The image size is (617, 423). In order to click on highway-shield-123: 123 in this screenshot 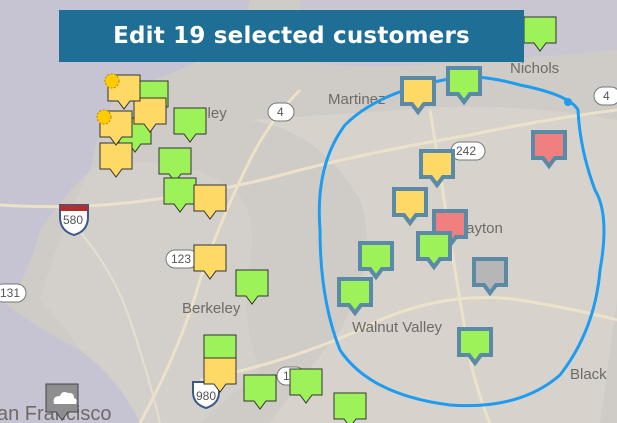, I will do `click(182, 259)`.